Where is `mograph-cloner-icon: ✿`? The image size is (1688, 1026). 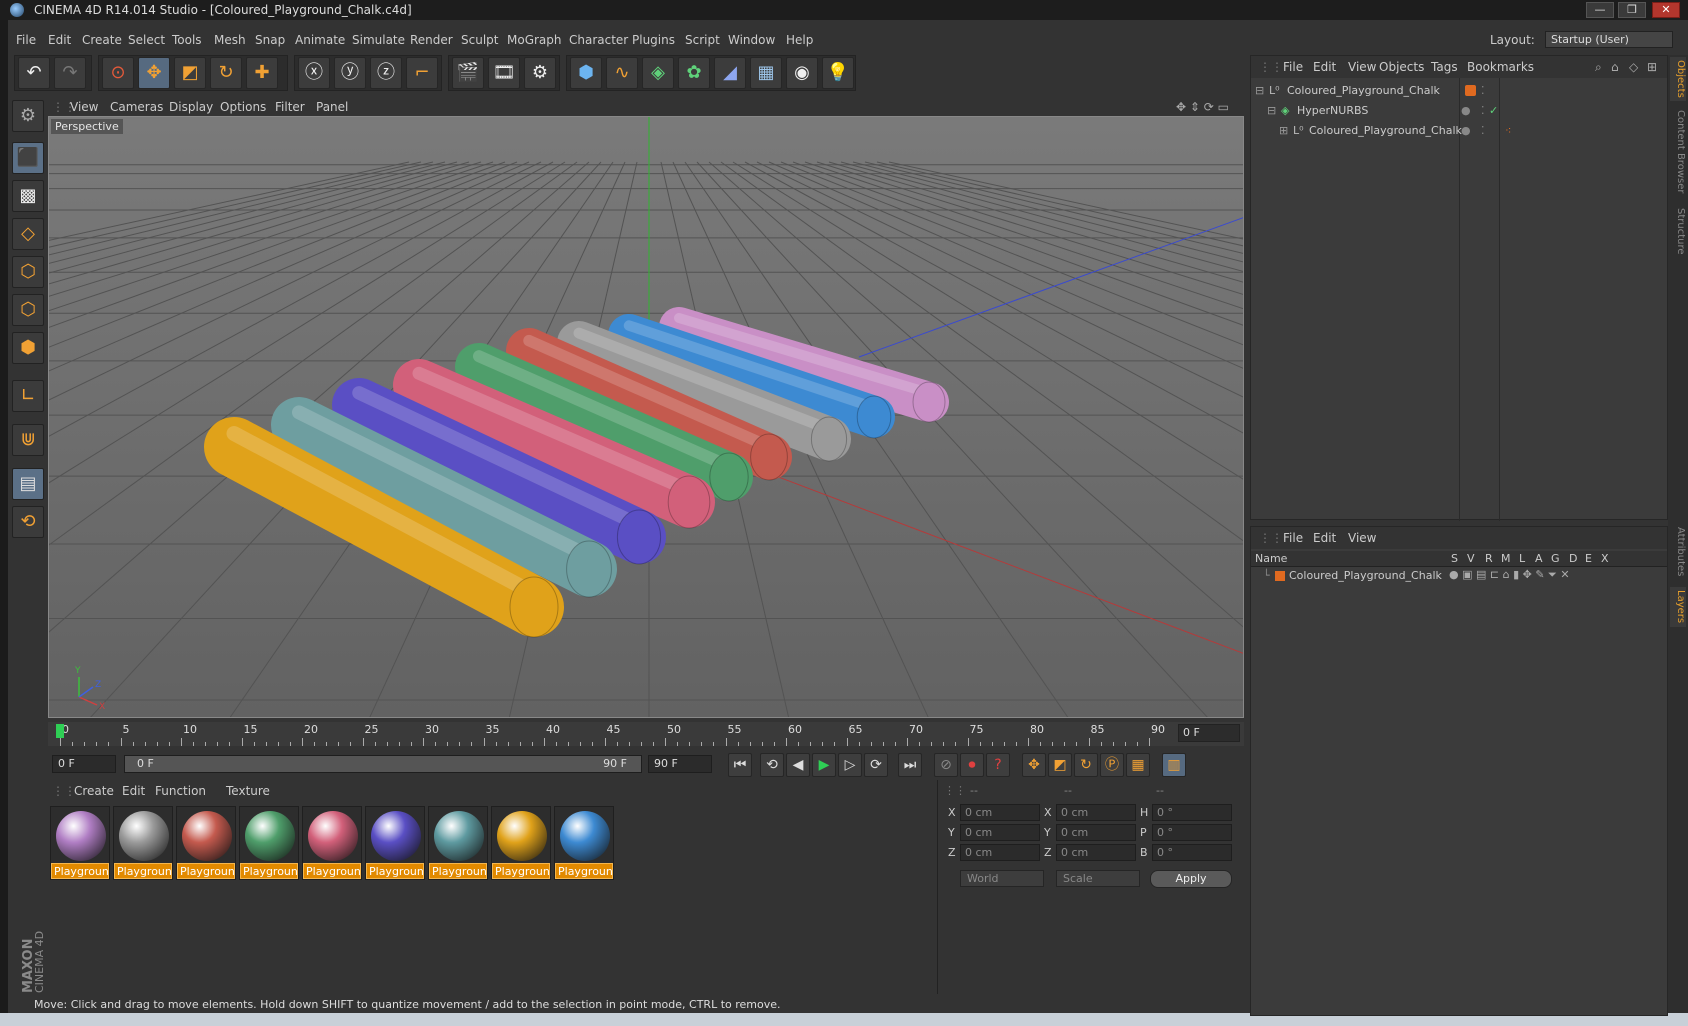 mograph-cloner-icon: ✿ is located at coordinates (694, 73).